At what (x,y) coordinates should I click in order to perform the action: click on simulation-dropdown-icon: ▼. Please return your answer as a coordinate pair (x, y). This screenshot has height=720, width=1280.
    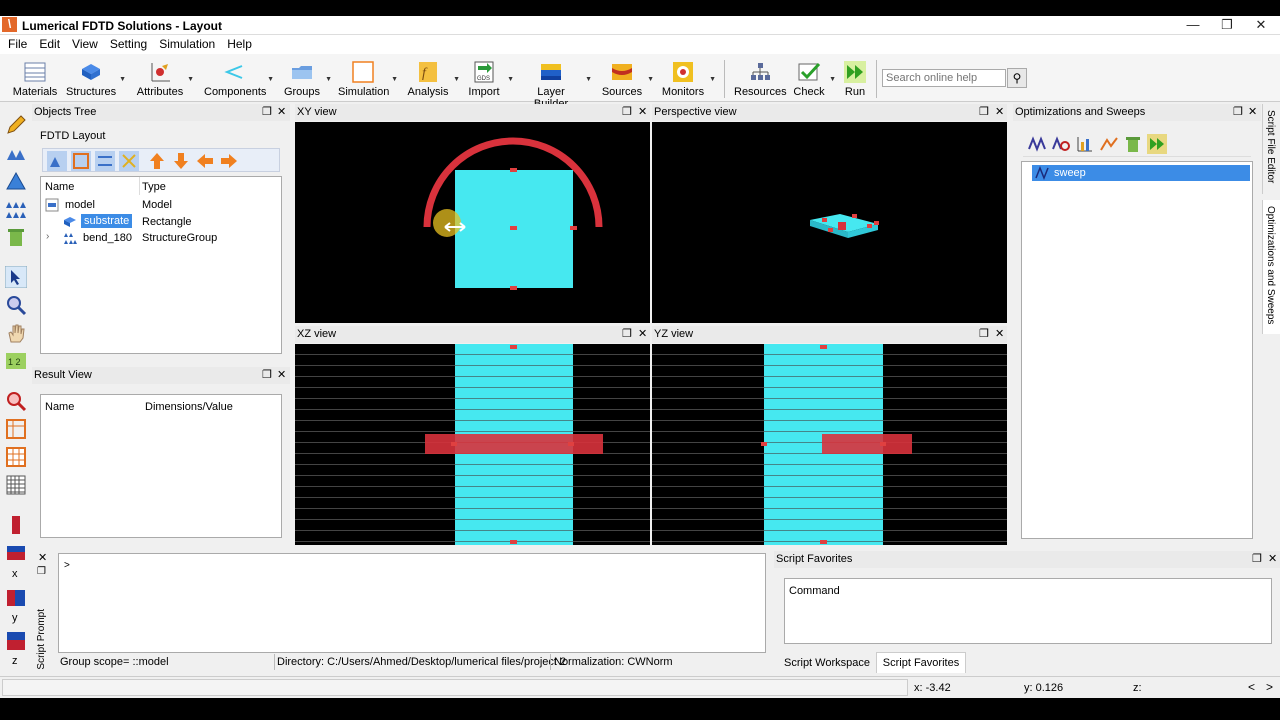
    Looking at the image, I should click on (394, 79).